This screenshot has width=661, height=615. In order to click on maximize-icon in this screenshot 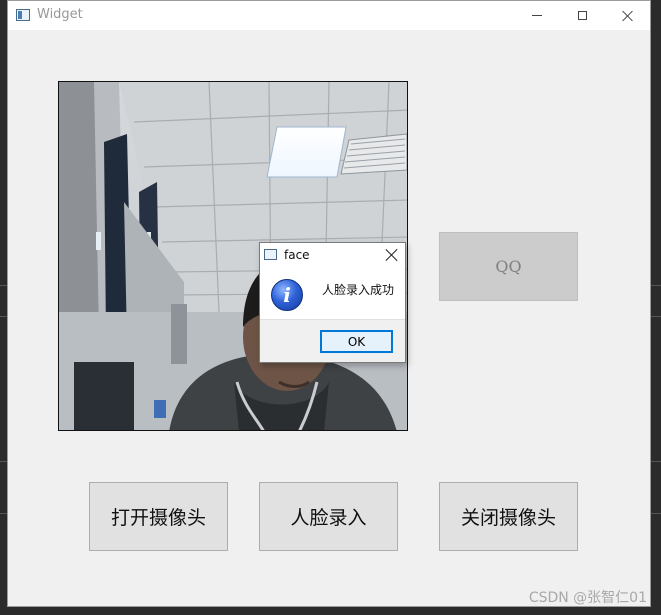, I will do `click(582, 15)`.